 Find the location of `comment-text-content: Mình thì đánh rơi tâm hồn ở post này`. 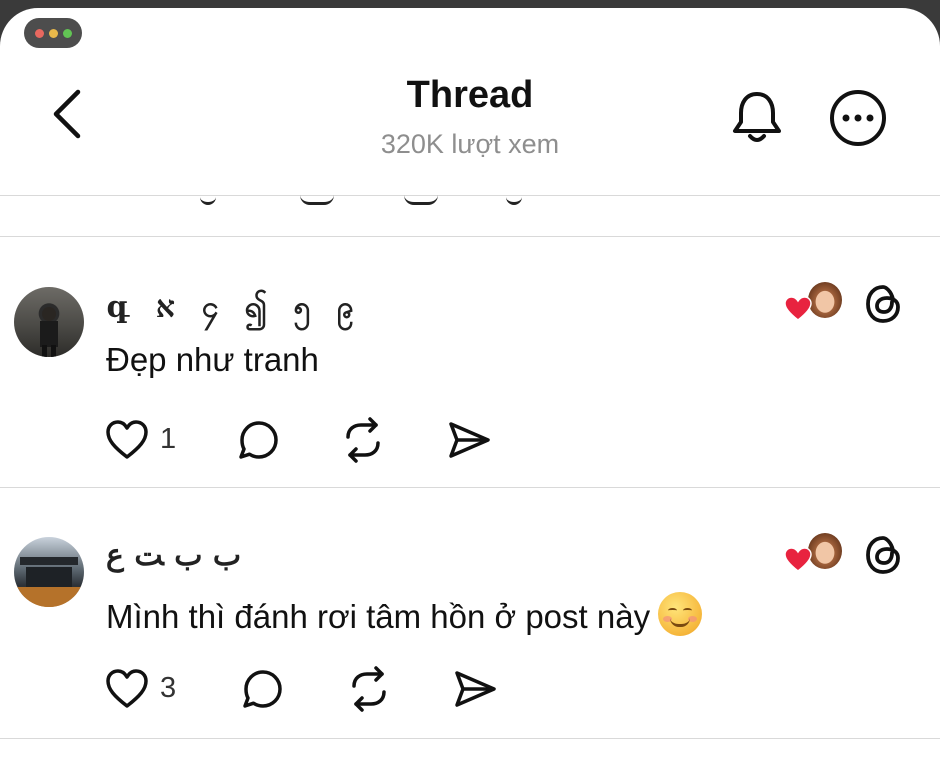

comment-text-content: Mình thì đánh rơi tâm hồn ở post này is located at coordinates (378, 616).